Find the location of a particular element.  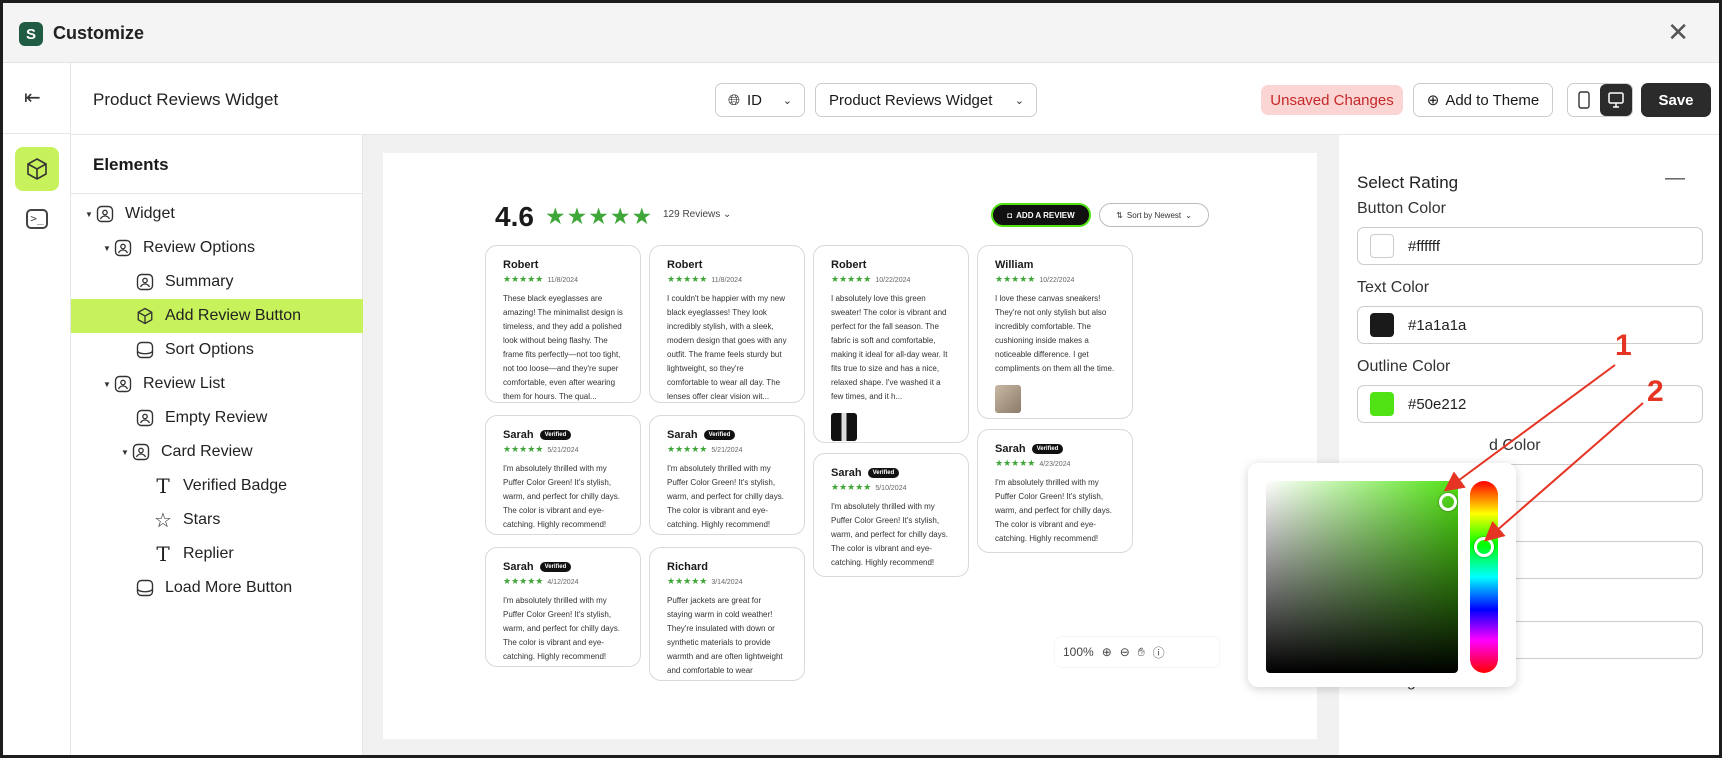

annotation-label-1: 1 is located at coordinates (1623, 345).